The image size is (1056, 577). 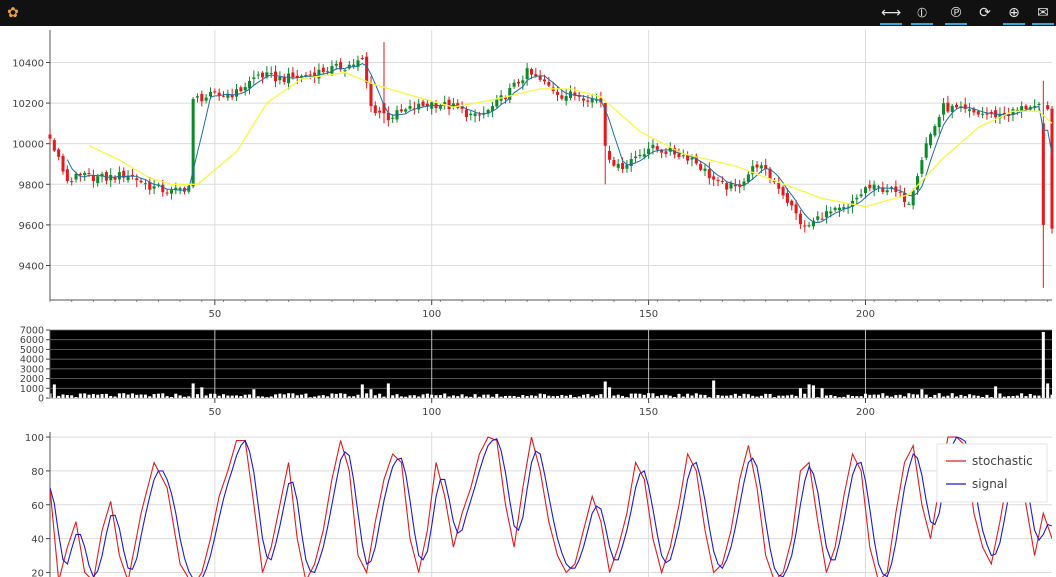 I want to click on stochastic-y-tick-label: 60, so click(x=37, y=506).